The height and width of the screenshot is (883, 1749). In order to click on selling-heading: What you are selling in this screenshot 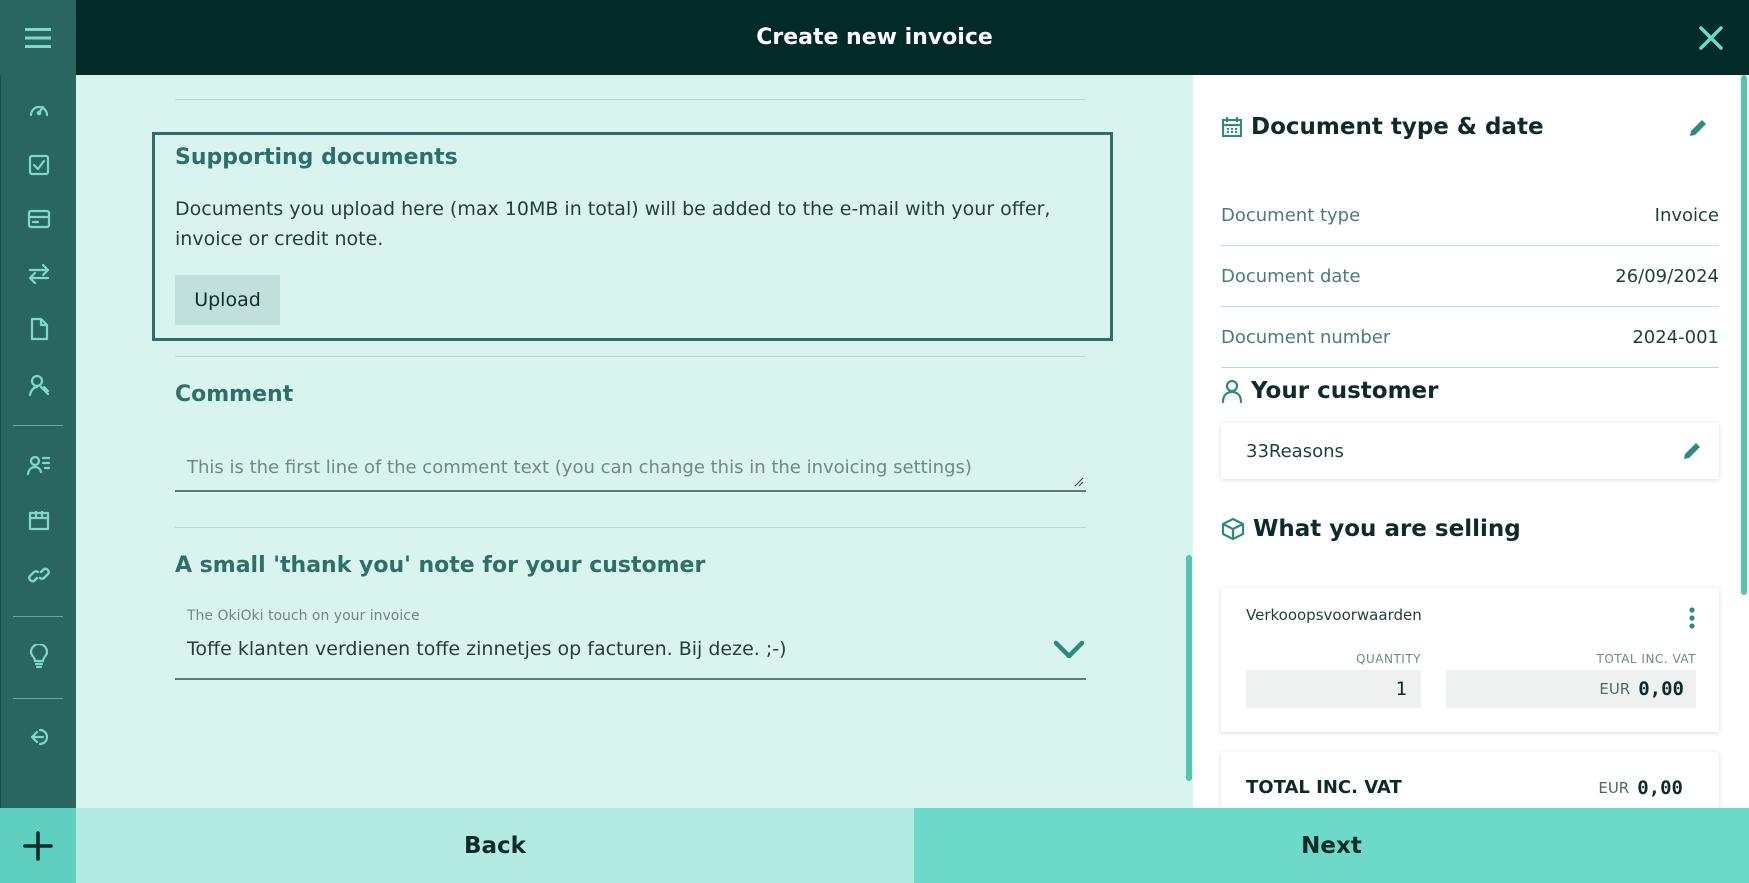, I will do `click(1371, 529)`.